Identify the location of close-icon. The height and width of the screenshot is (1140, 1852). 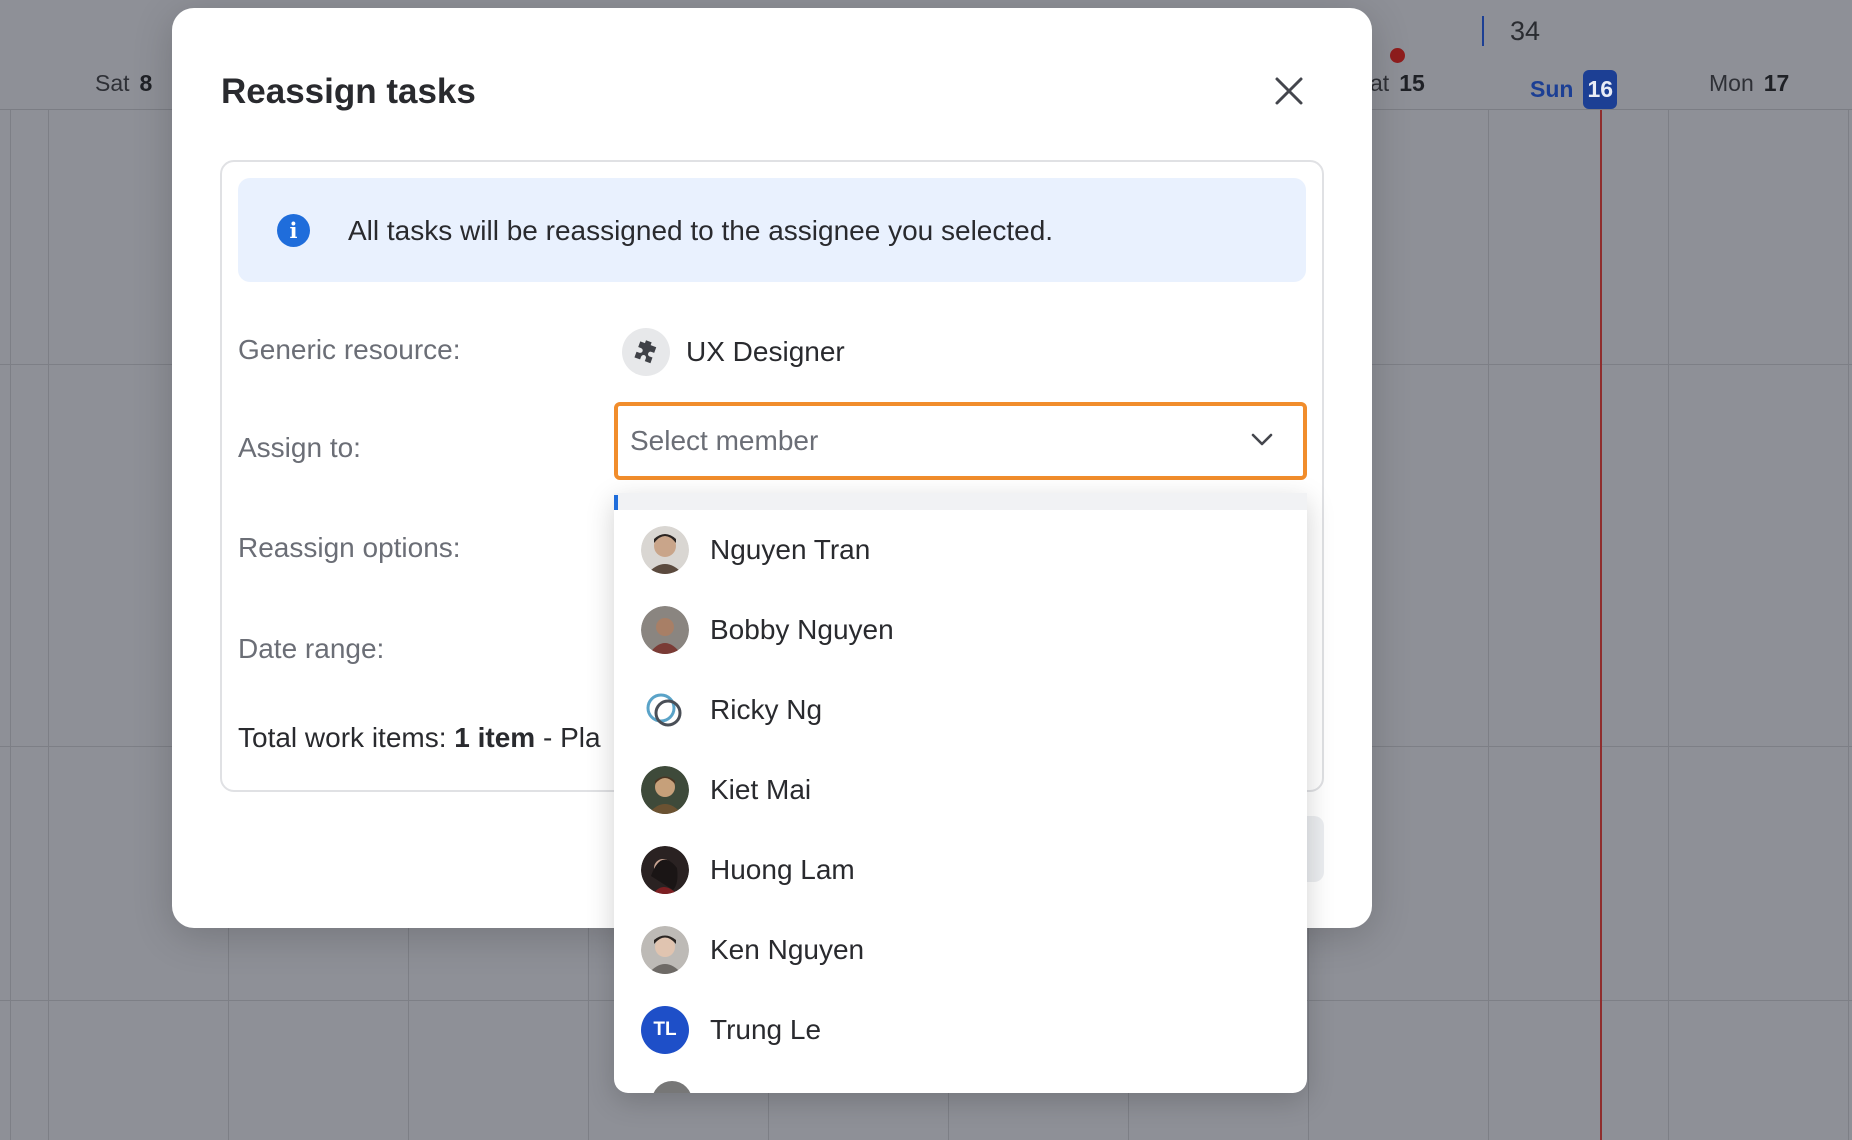
(1289, 91).